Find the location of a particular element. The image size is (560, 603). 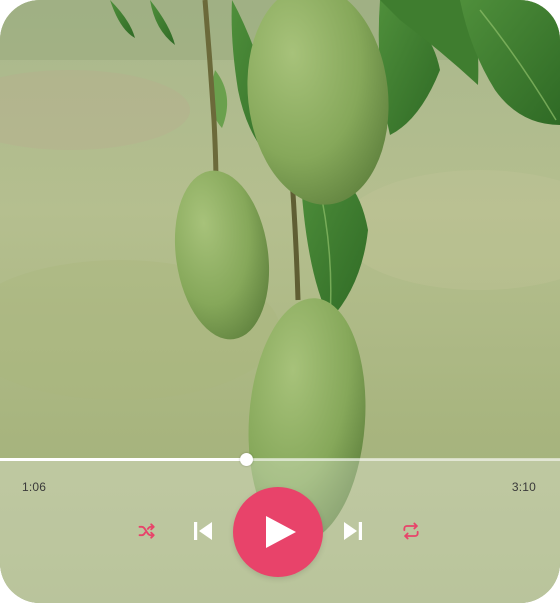

elapsed-time: 1:06 is located at coordinates (34, 487).